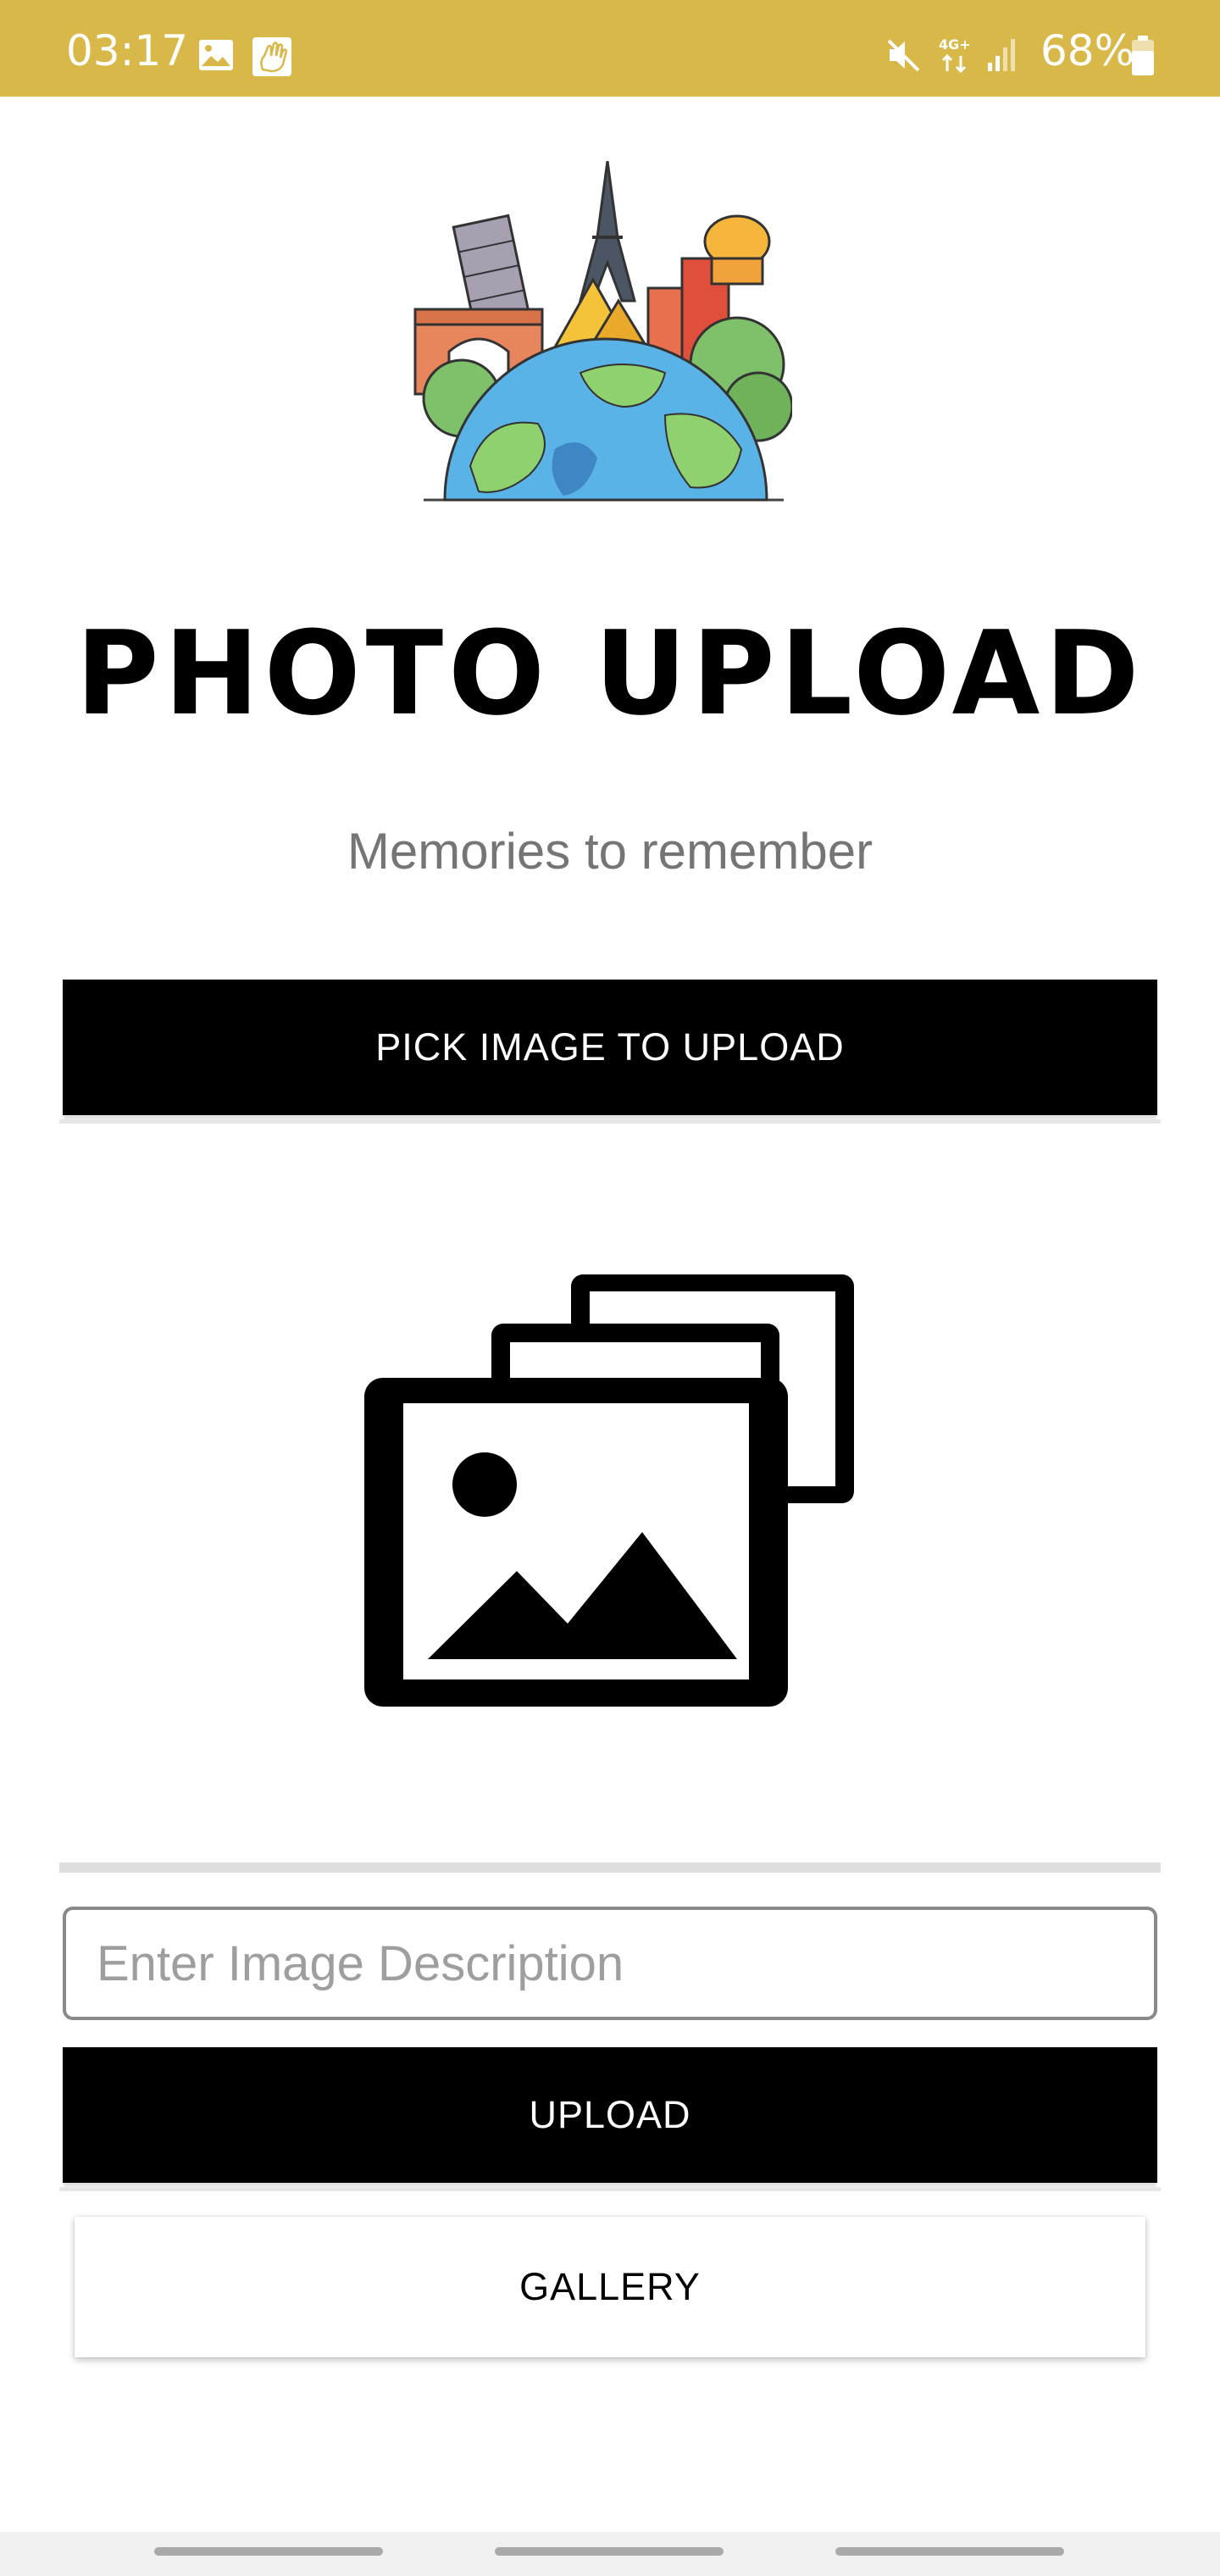  I want to click on photo-library-icon, so click(609, 1490).